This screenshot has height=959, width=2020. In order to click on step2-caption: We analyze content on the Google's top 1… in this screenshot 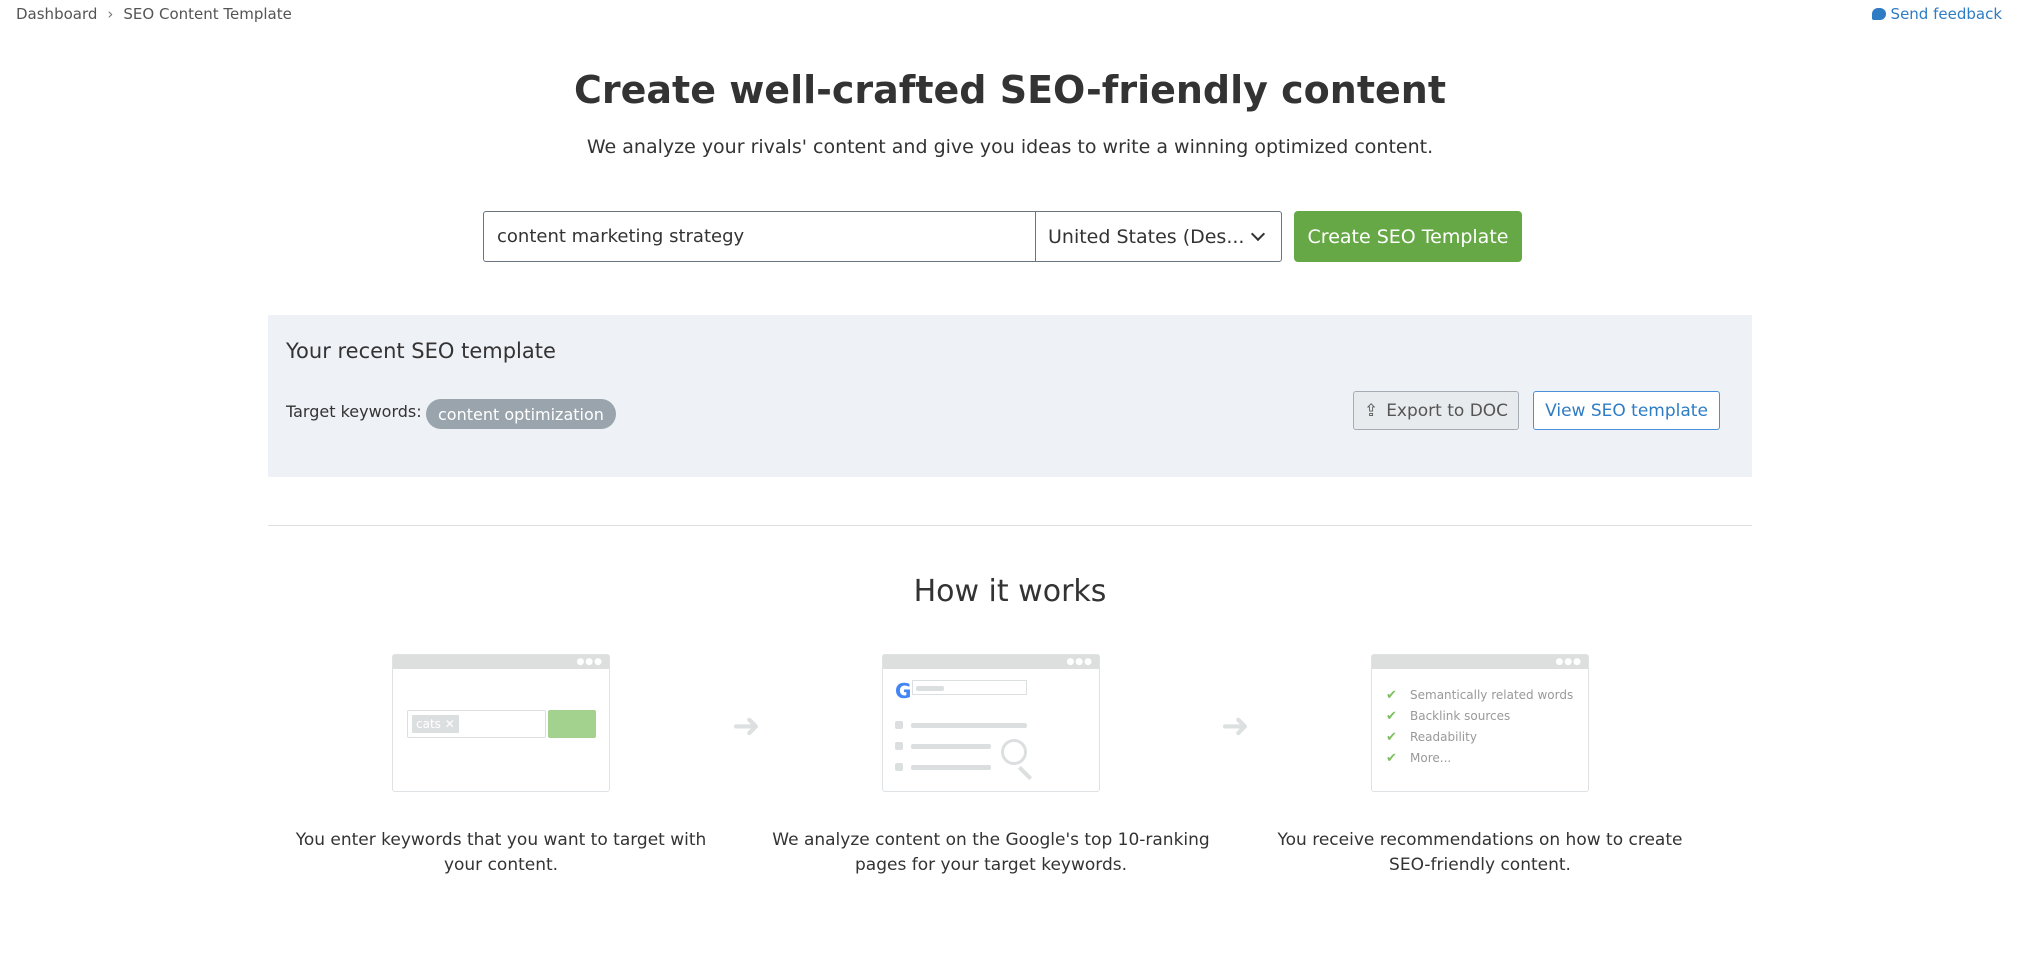, I will do `click(991, 852)`.